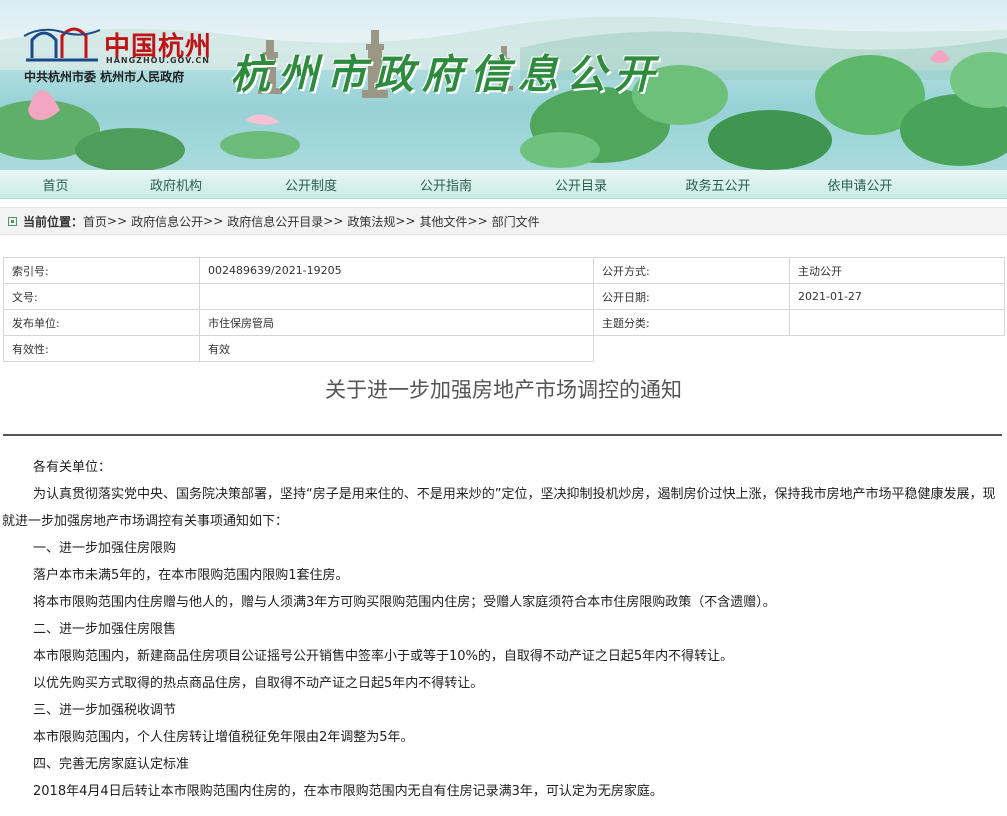  What do you see at coordinates (396, 322) in the screenshot?
I see `issuer-value: 市住保房管局` at bounding box center [396, 322].